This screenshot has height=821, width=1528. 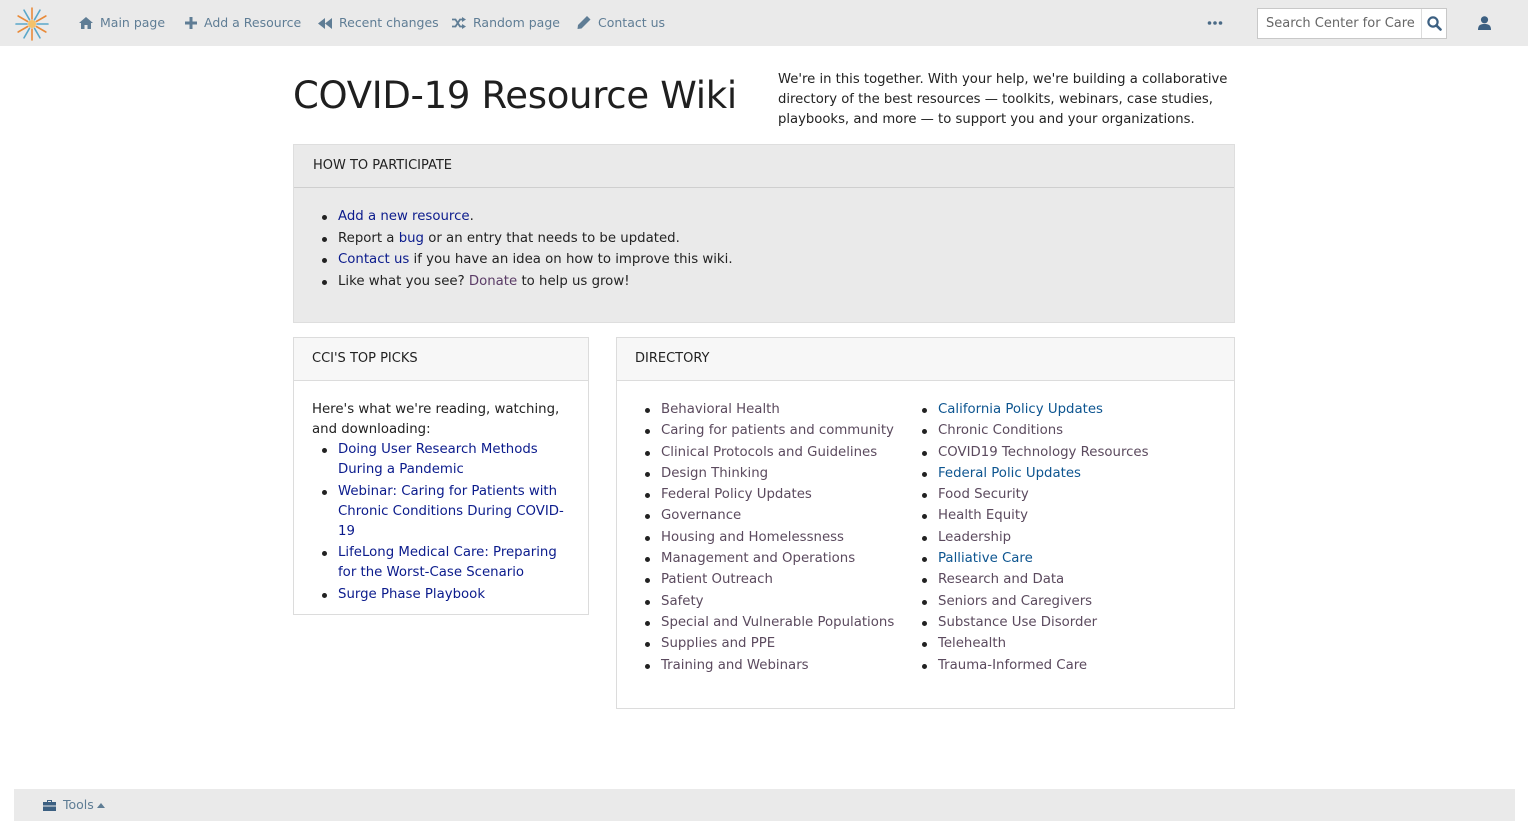 What do you see at coordinates (1484, 23) in the screenshot?
I see `user-icon` at bounding box center [1484, 23].